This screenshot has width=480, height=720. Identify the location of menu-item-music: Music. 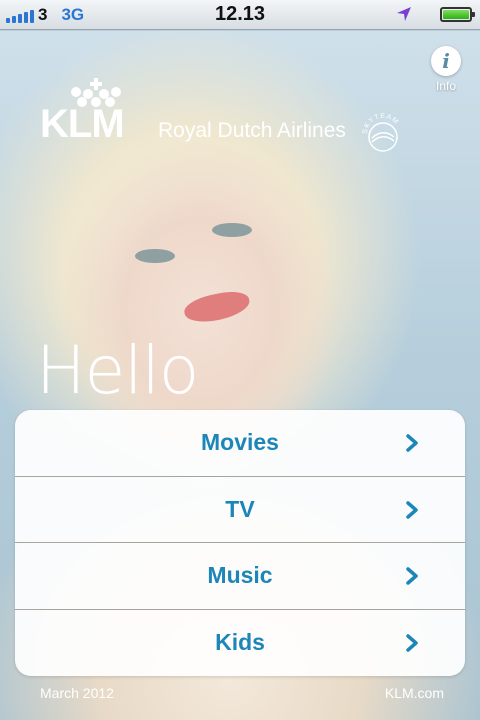
(240, 576).